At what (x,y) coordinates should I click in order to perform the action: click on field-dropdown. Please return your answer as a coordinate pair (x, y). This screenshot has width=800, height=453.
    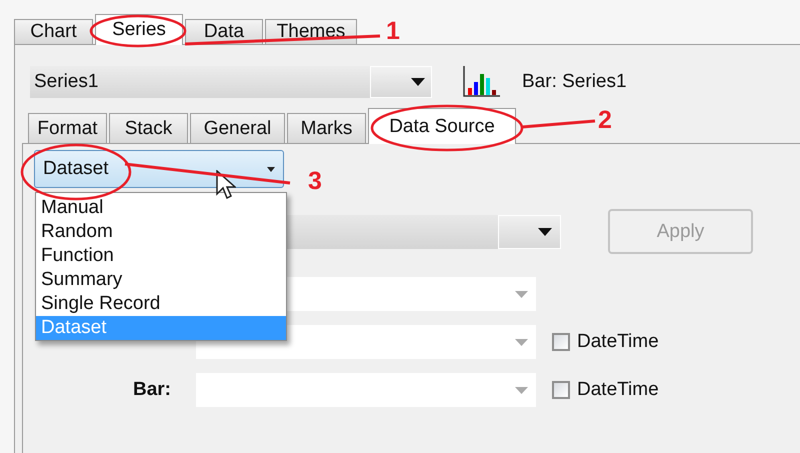
    Looking at the image, I should click on (366, 390).